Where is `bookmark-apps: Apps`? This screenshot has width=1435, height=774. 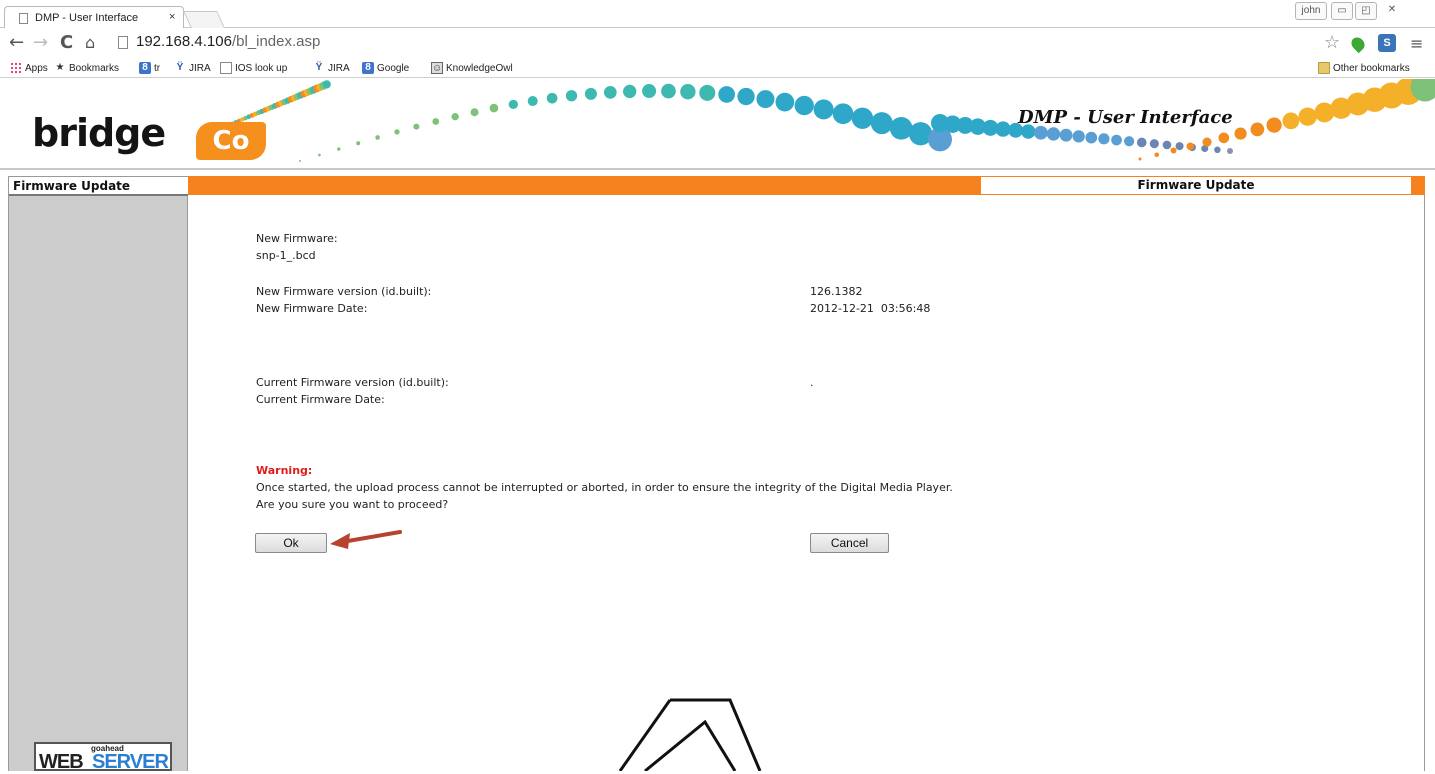
bookmark-apps: Apps is located at coordinates (29, 68).